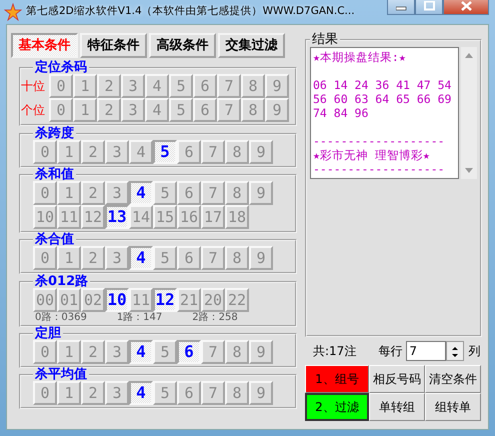  Describe the element at coordinates (251, 45) in the screenshot. I see `tab: 交集过滤` at that location.